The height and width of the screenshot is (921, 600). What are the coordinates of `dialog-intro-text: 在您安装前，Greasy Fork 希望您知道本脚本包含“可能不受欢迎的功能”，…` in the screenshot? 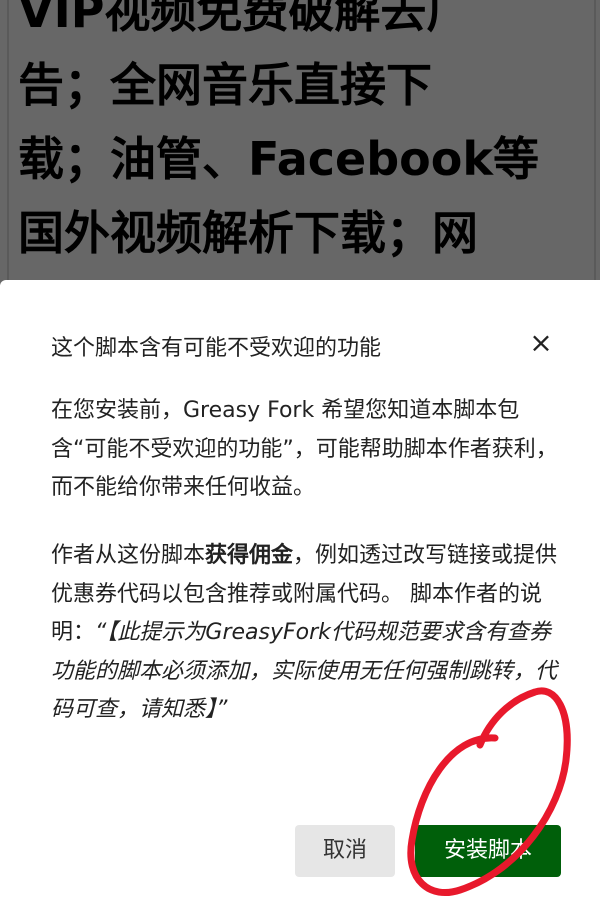 It's located at (304, 449).